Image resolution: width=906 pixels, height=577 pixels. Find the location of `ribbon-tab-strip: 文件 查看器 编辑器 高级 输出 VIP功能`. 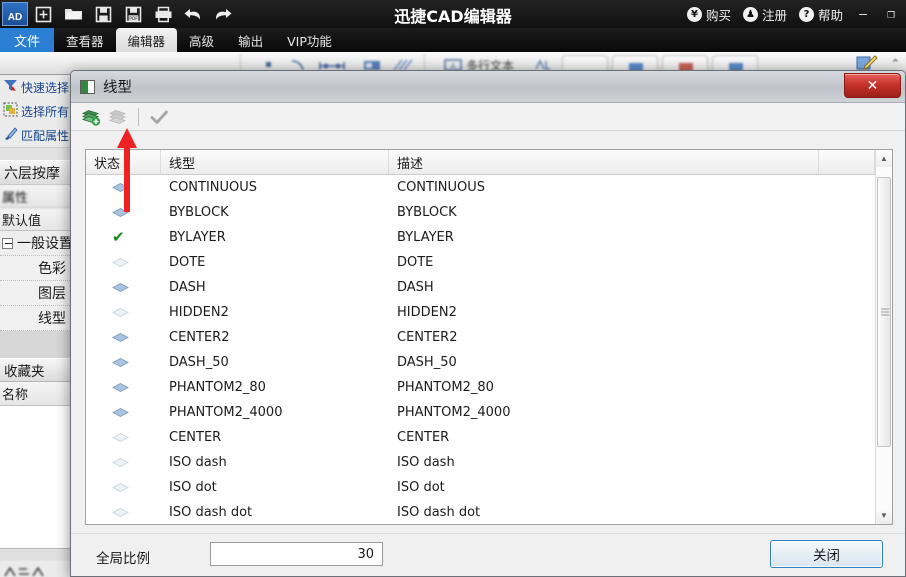

ribbon-tab-strip: 文件 查看器 编辑器 高级 输出 VIP功能 is located at coordinates (453, 40).